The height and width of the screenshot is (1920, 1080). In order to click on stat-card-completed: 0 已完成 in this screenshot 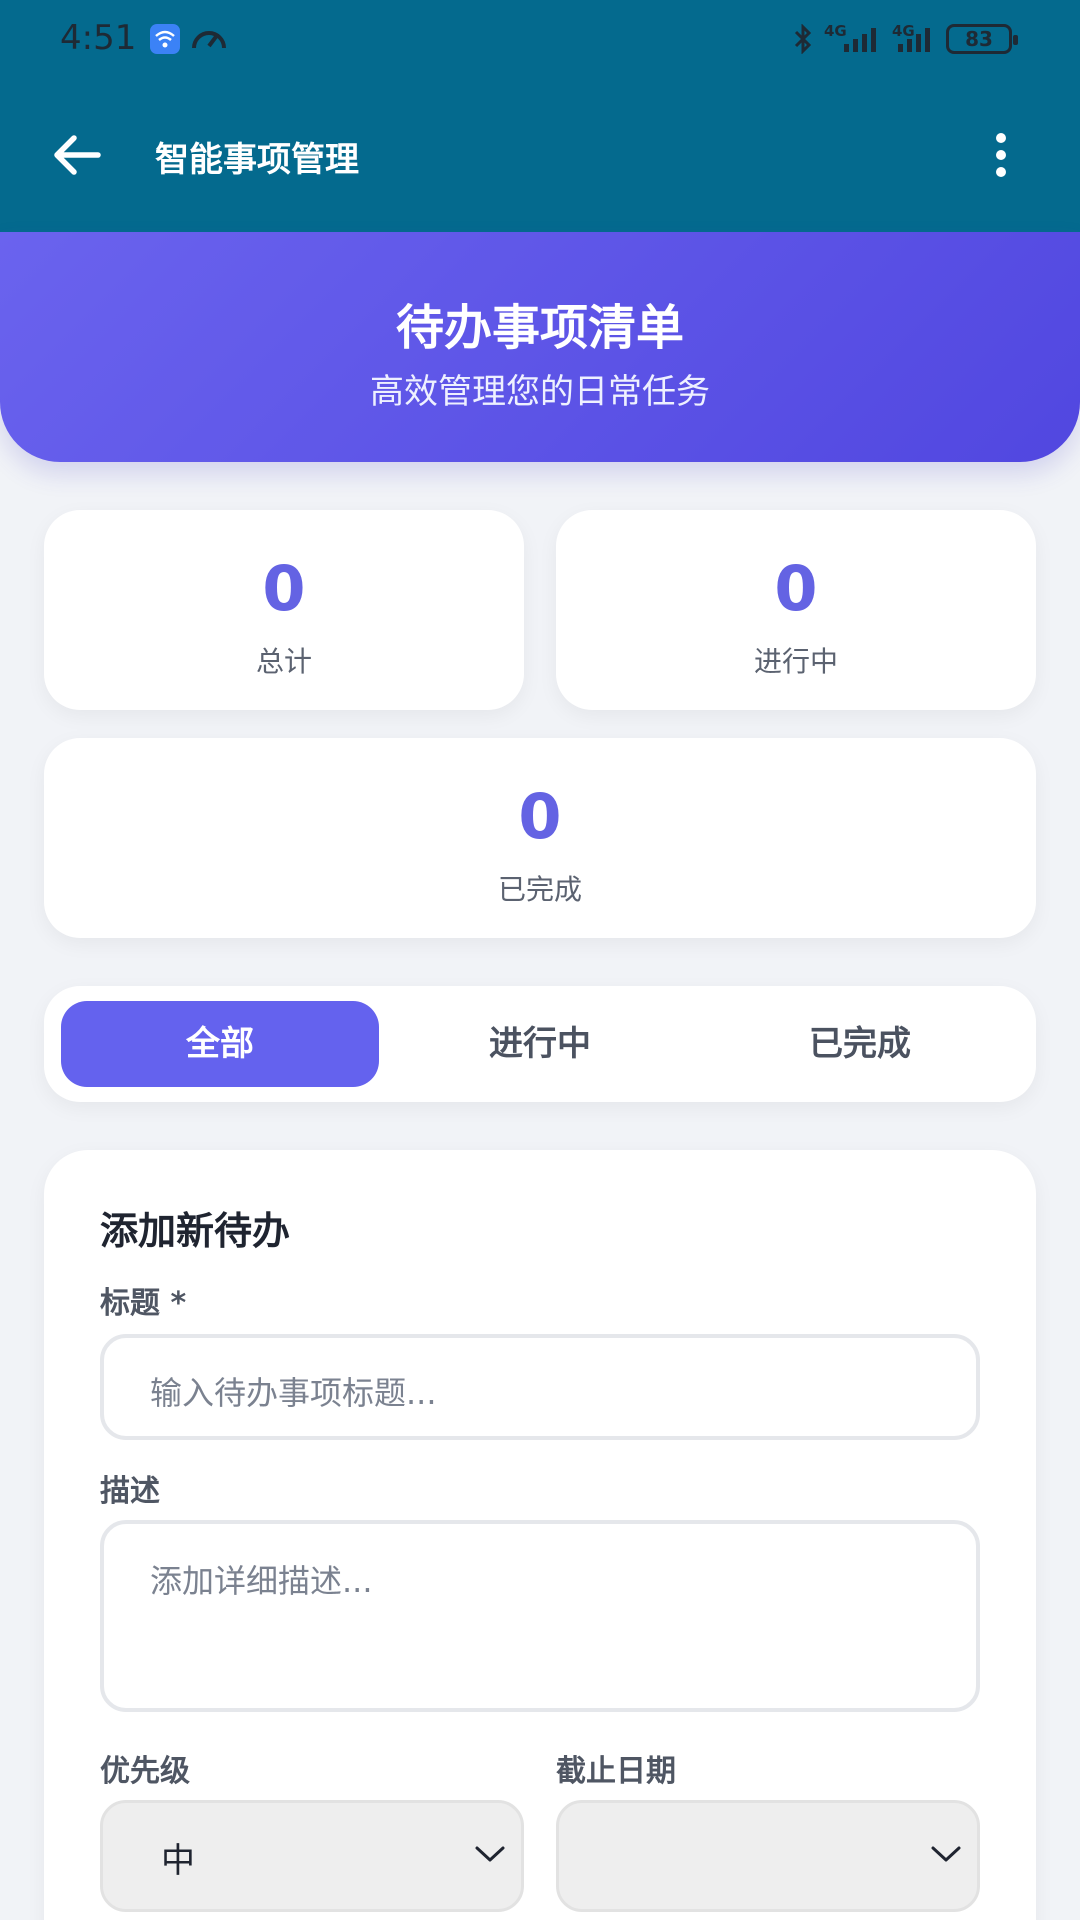, I will do `click(540, 838)`.